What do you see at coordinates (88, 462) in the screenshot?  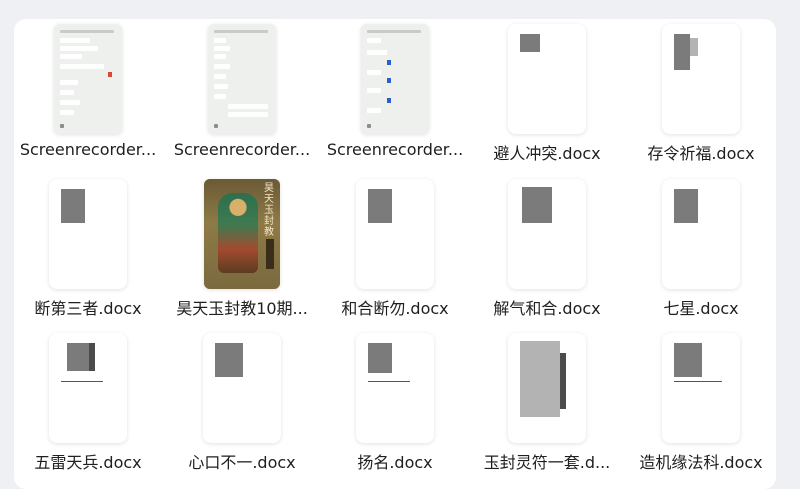 I see `file-name: 五雷天兵.docx` at bounding box center [88, 462].